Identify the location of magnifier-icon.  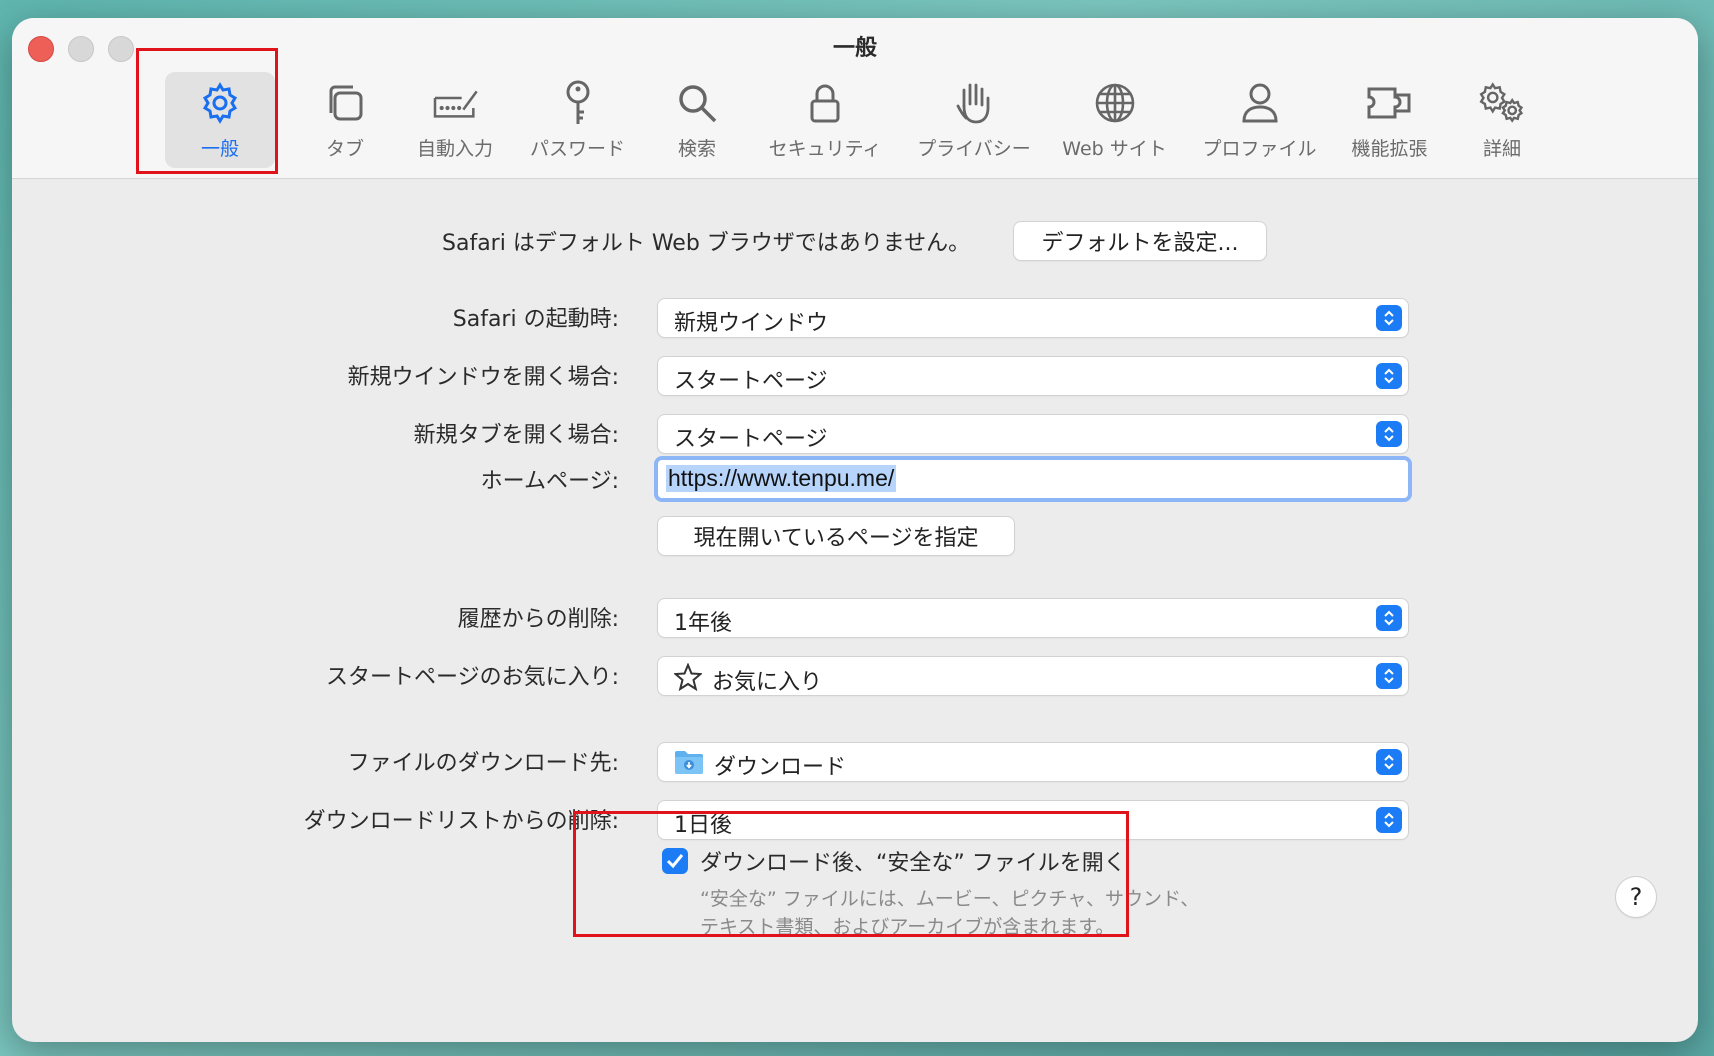
(697, 103).